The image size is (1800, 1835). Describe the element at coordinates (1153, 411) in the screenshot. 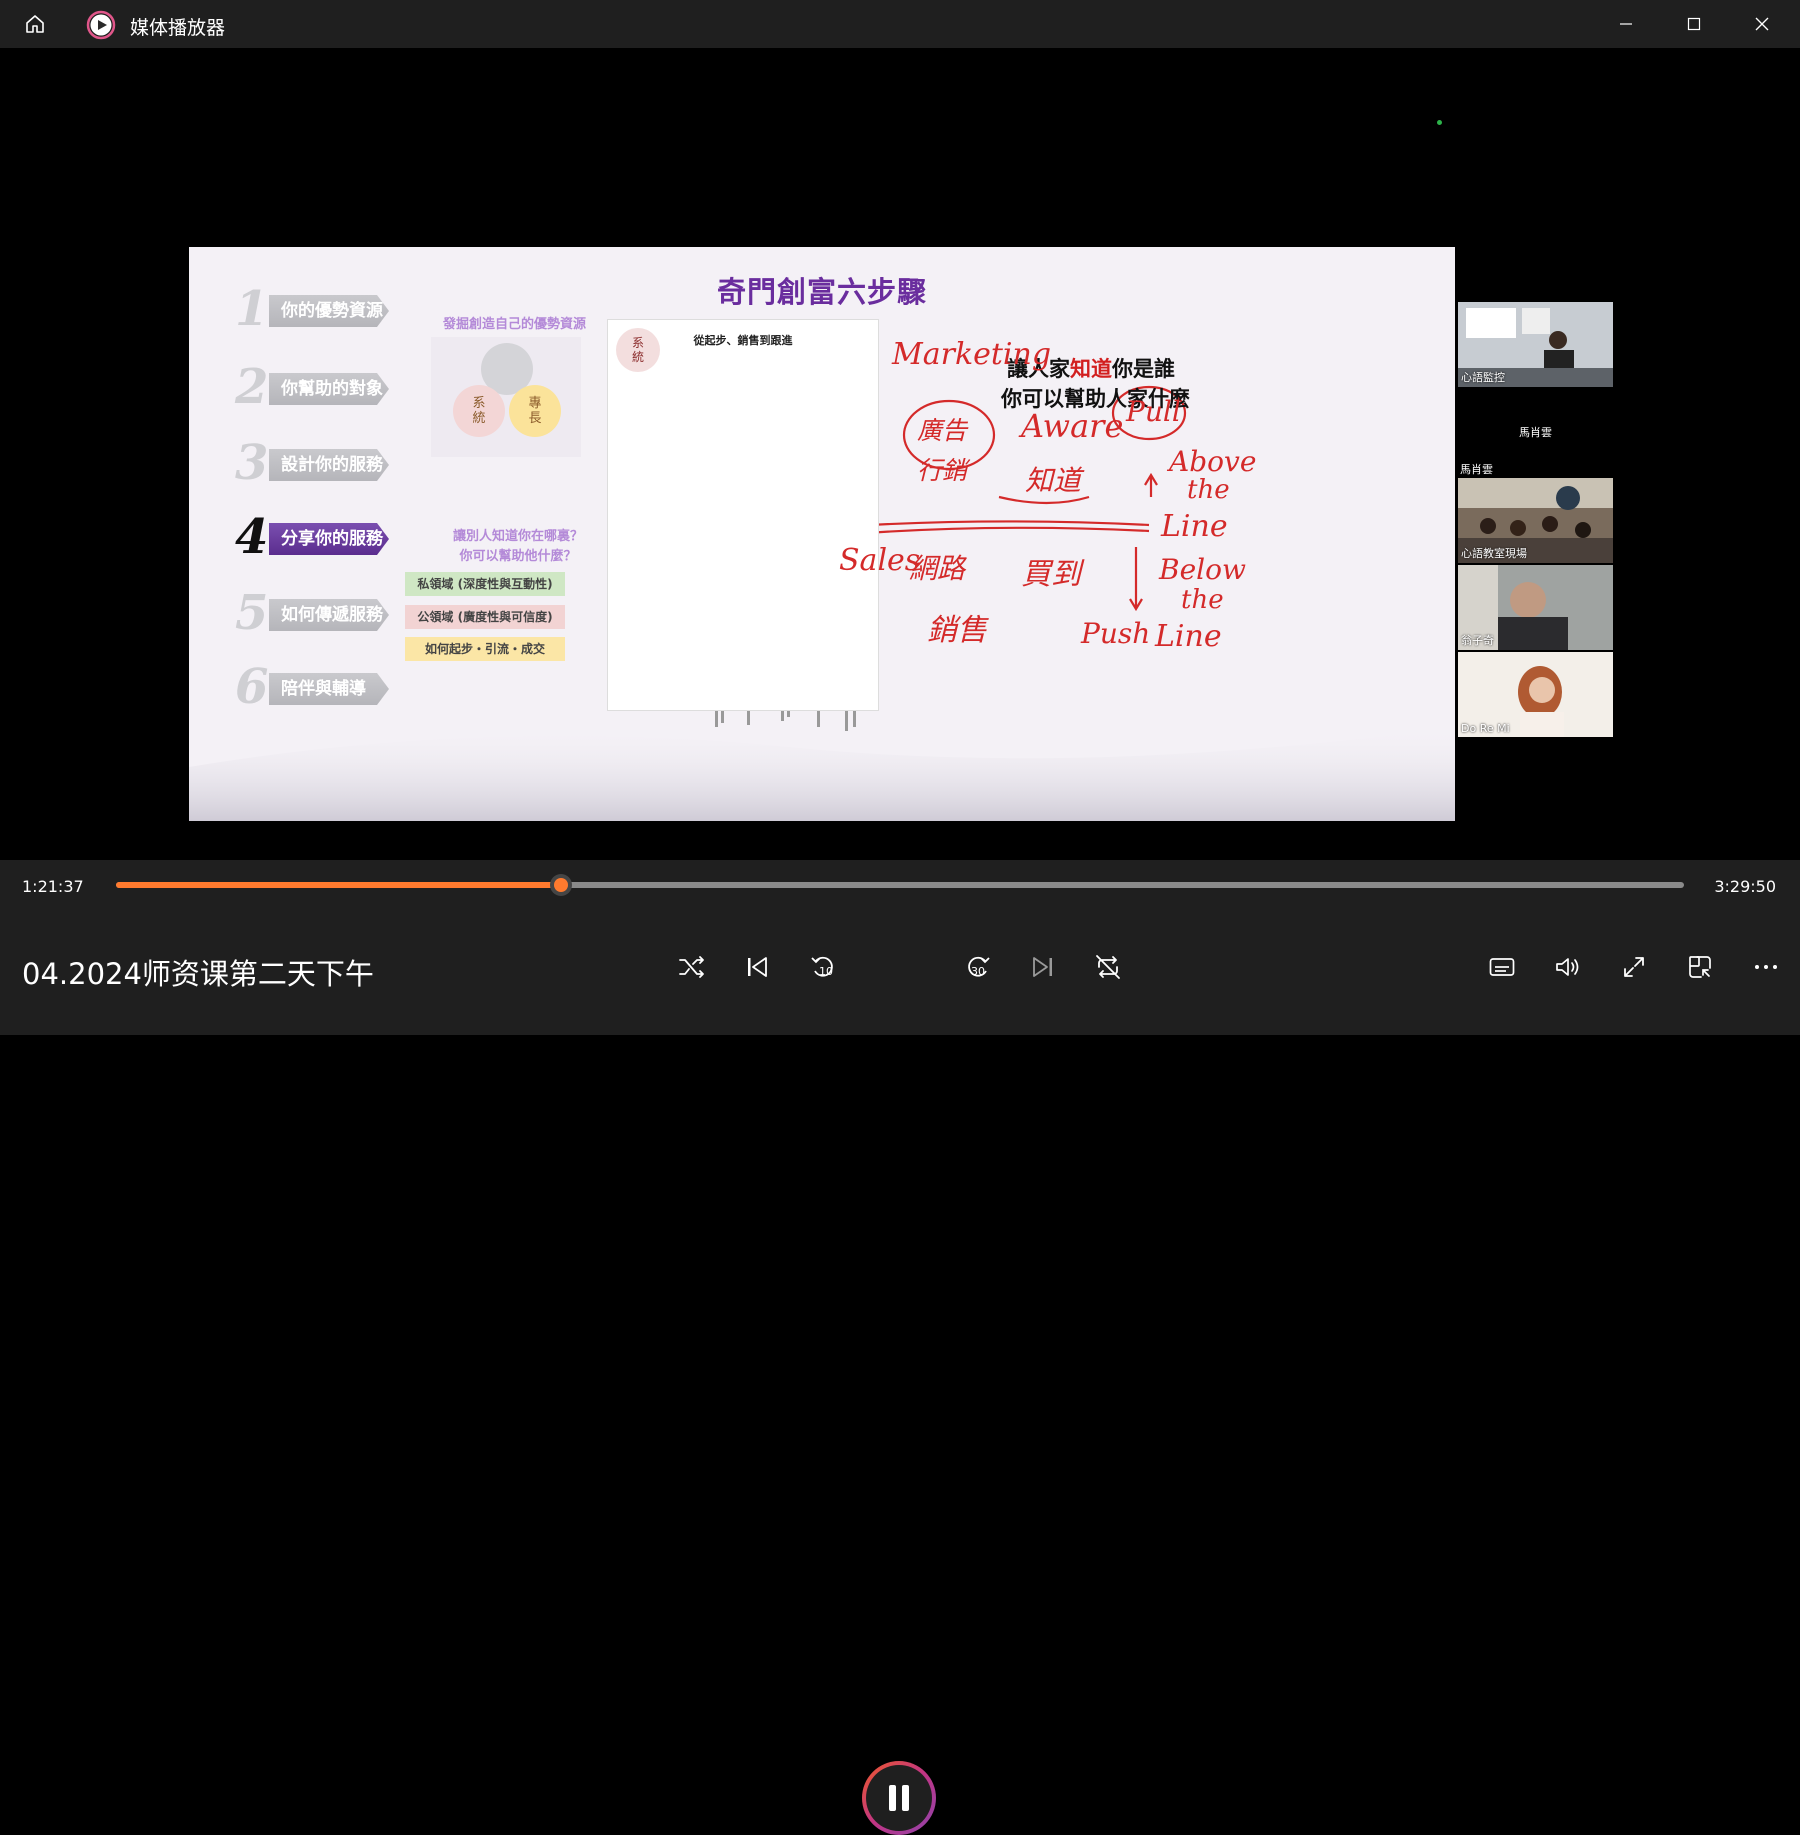

I see `ink-pull: Pull` at that location.